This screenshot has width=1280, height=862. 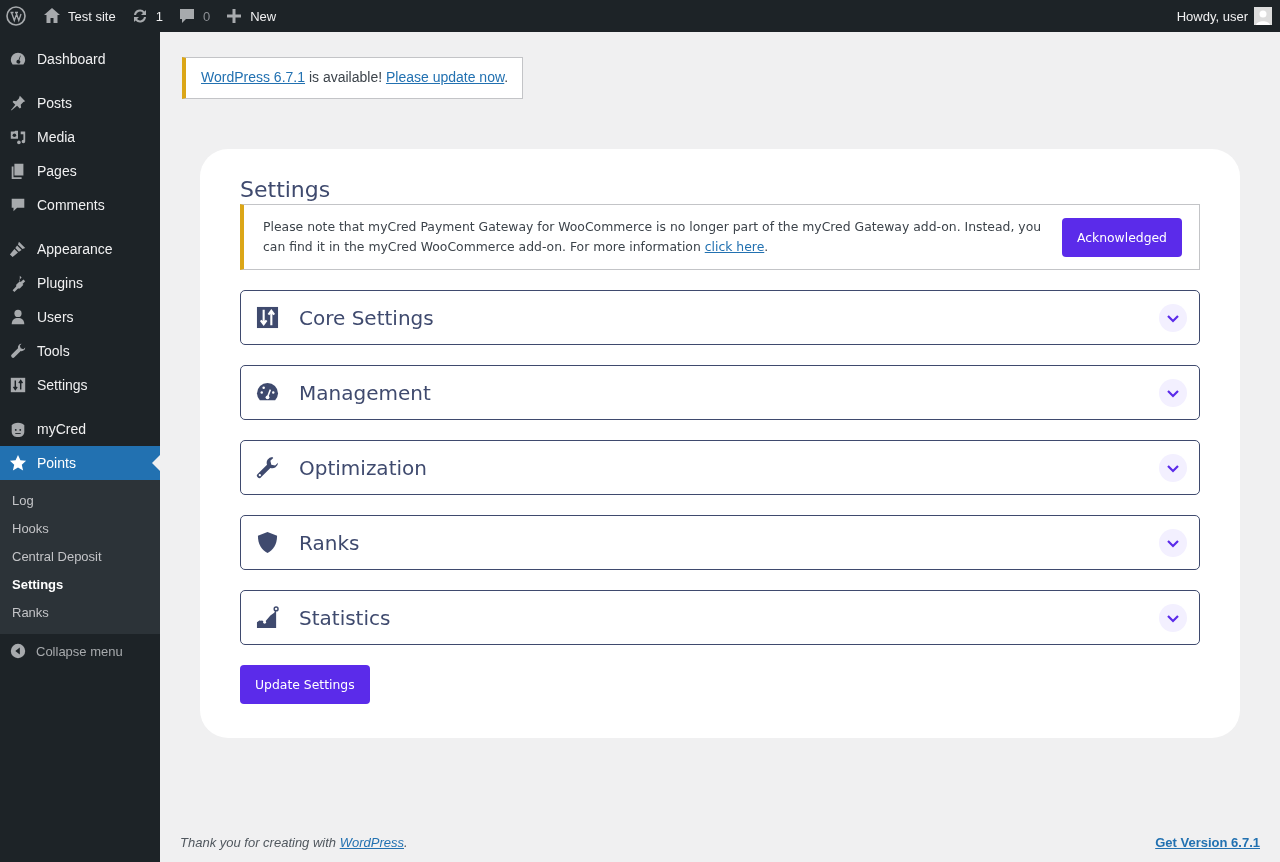 What do you see at coordinates (16, 16) in the screenshot?
I see `wordpress-logo-icon` at bounding box center [16, 16].